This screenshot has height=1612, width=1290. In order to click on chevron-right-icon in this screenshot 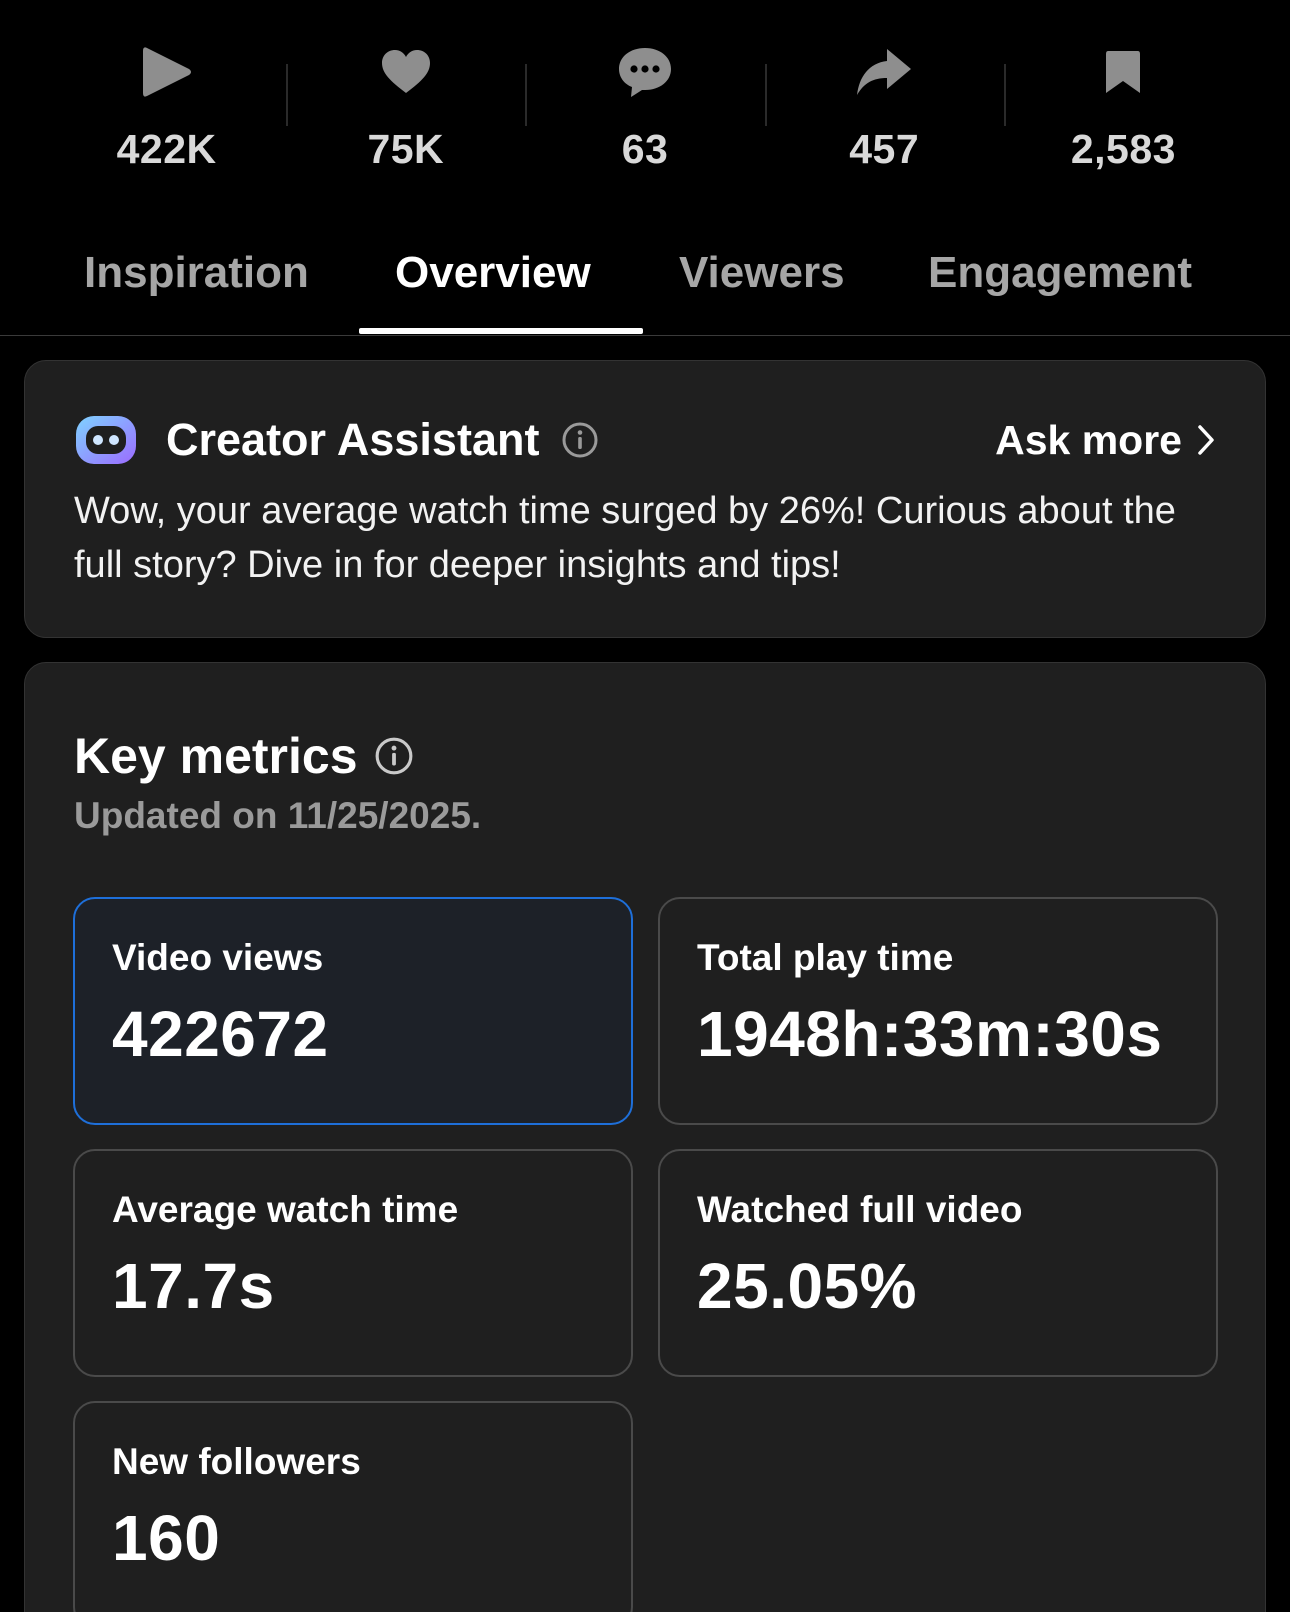, I will do `click(1206, 440)`.